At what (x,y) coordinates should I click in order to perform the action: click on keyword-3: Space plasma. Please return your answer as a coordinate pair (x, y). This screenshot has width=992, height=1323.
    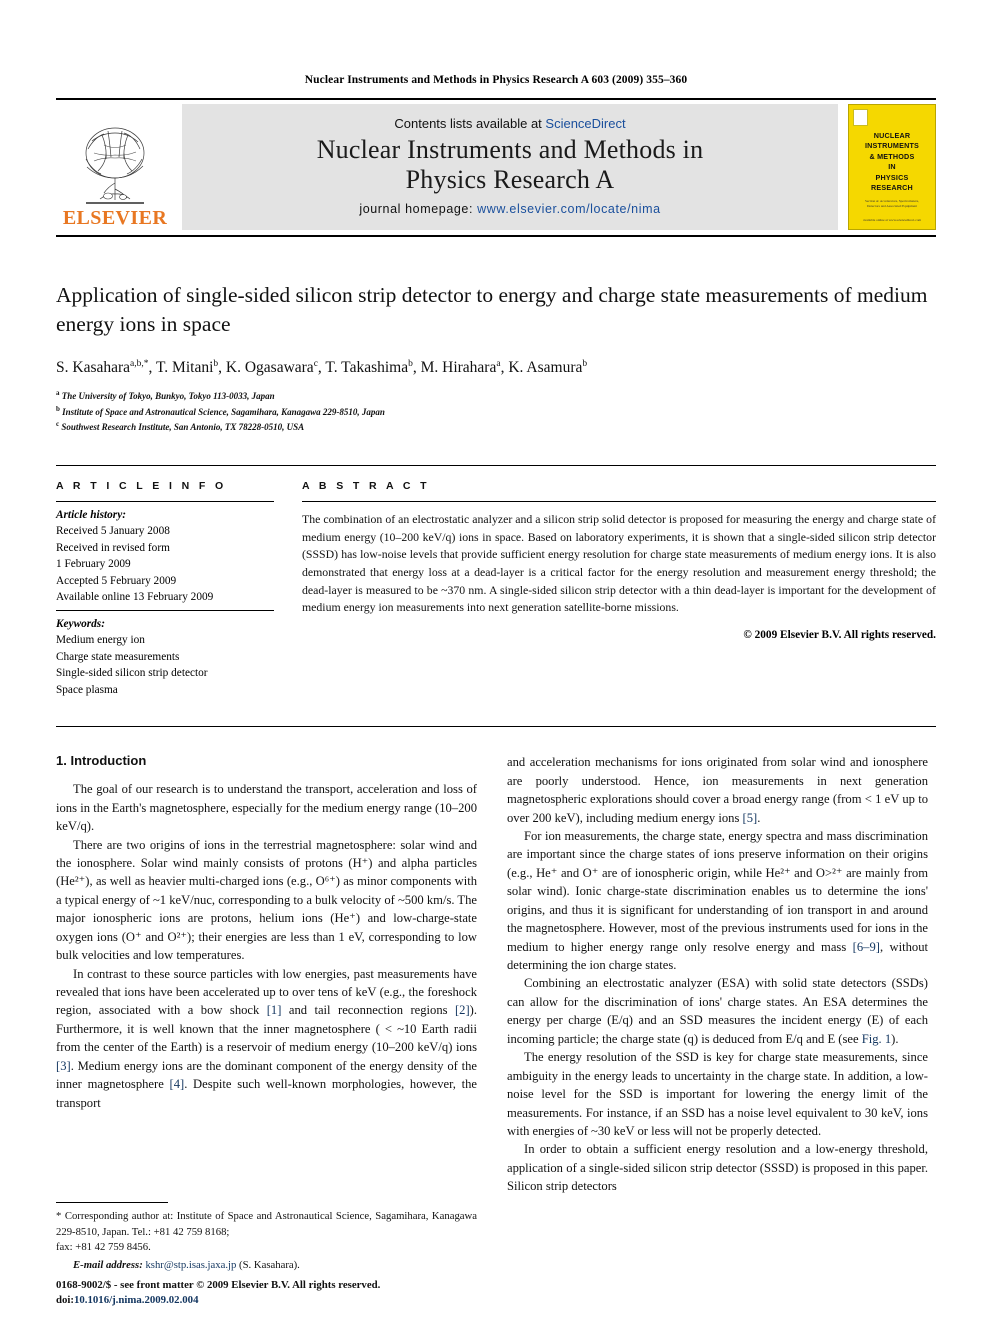
    Looking at the image, I should click on (87, 689).